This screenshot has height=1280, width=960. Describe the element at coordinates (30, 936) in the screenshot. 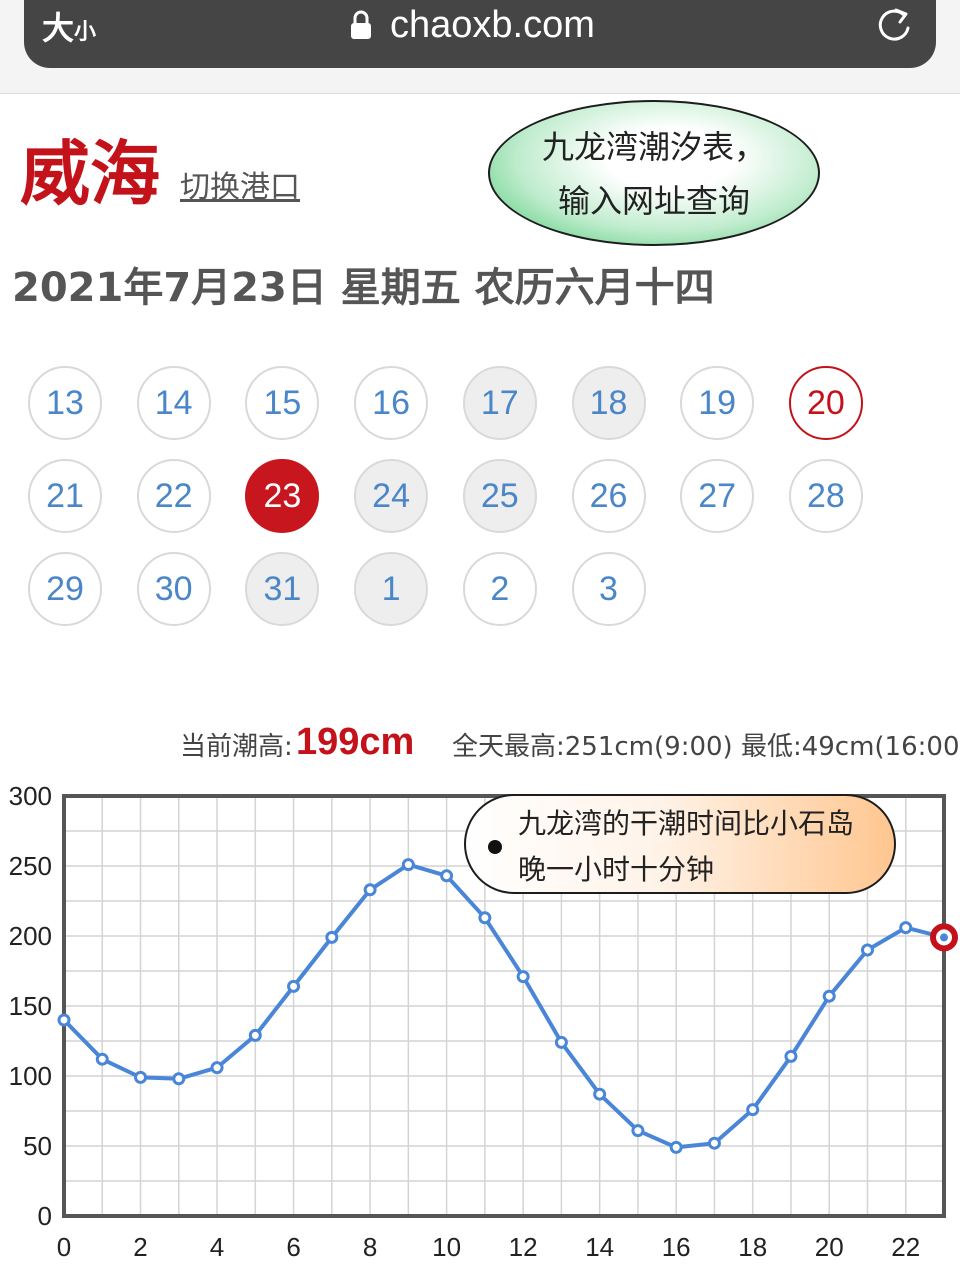

I see `y-tick-label: 200` at that location.